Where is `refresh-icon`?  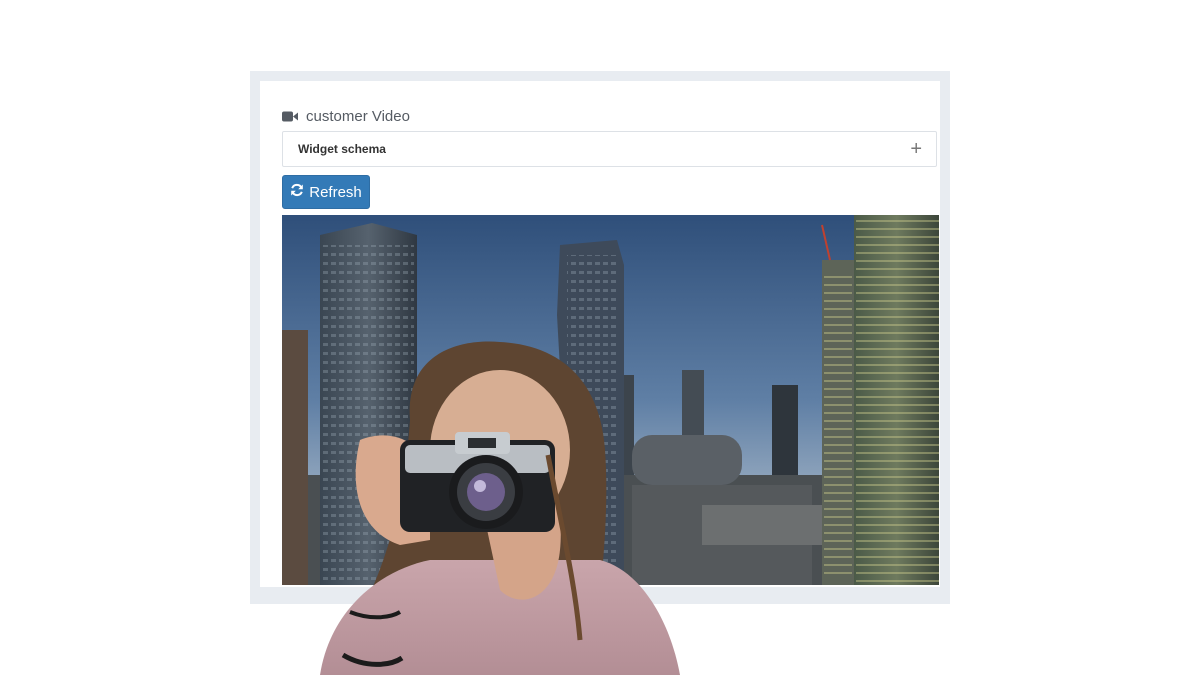 refresh-icon is located at coordinates (297, 192).